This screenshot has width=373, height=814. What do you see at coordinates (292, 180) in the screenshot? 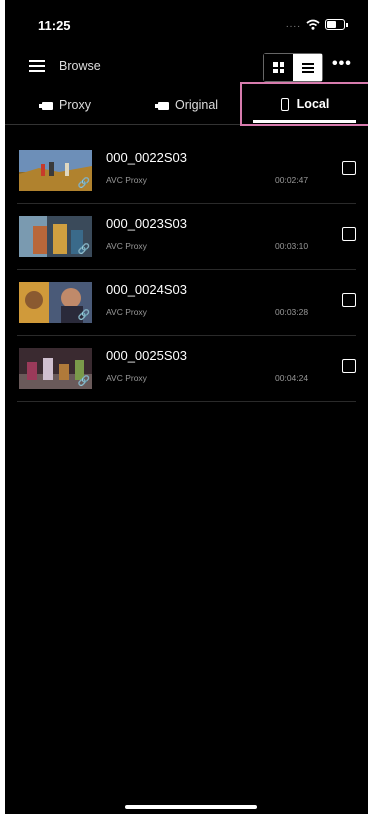
I see `clip-duration: 00:02:47` at bounding box center [292, 180].